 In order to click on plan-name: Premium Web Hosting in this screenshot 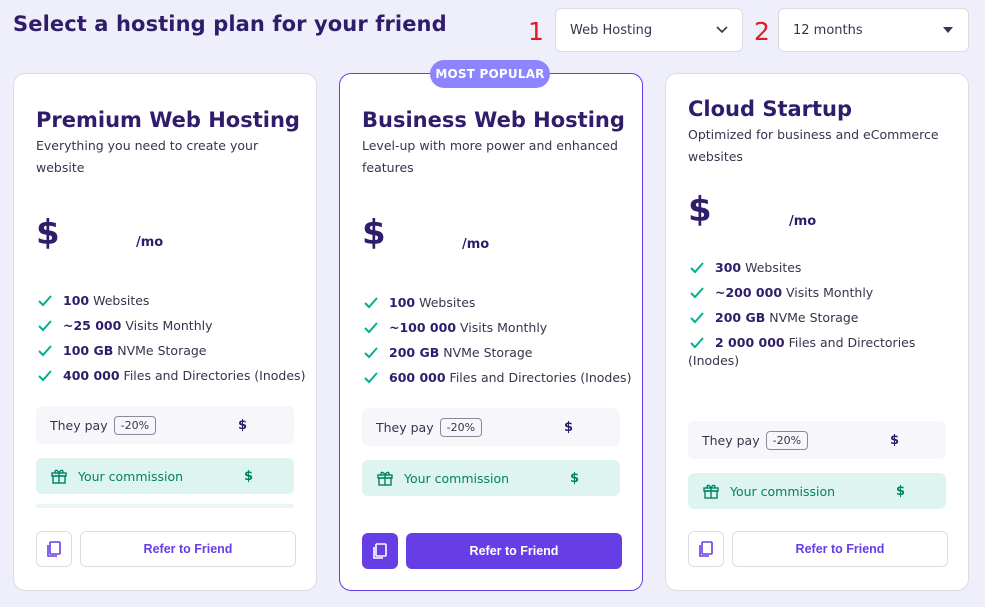, I will do `click(168, 120)`.